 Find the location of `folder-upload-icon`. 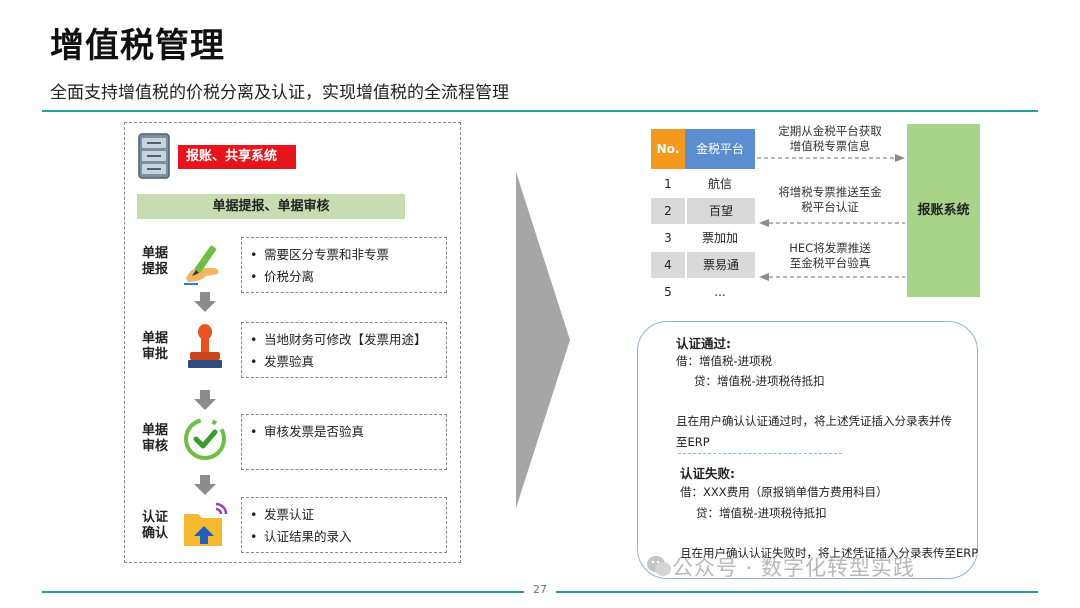

folder-upload-icon is located at coordinates (206, 524).